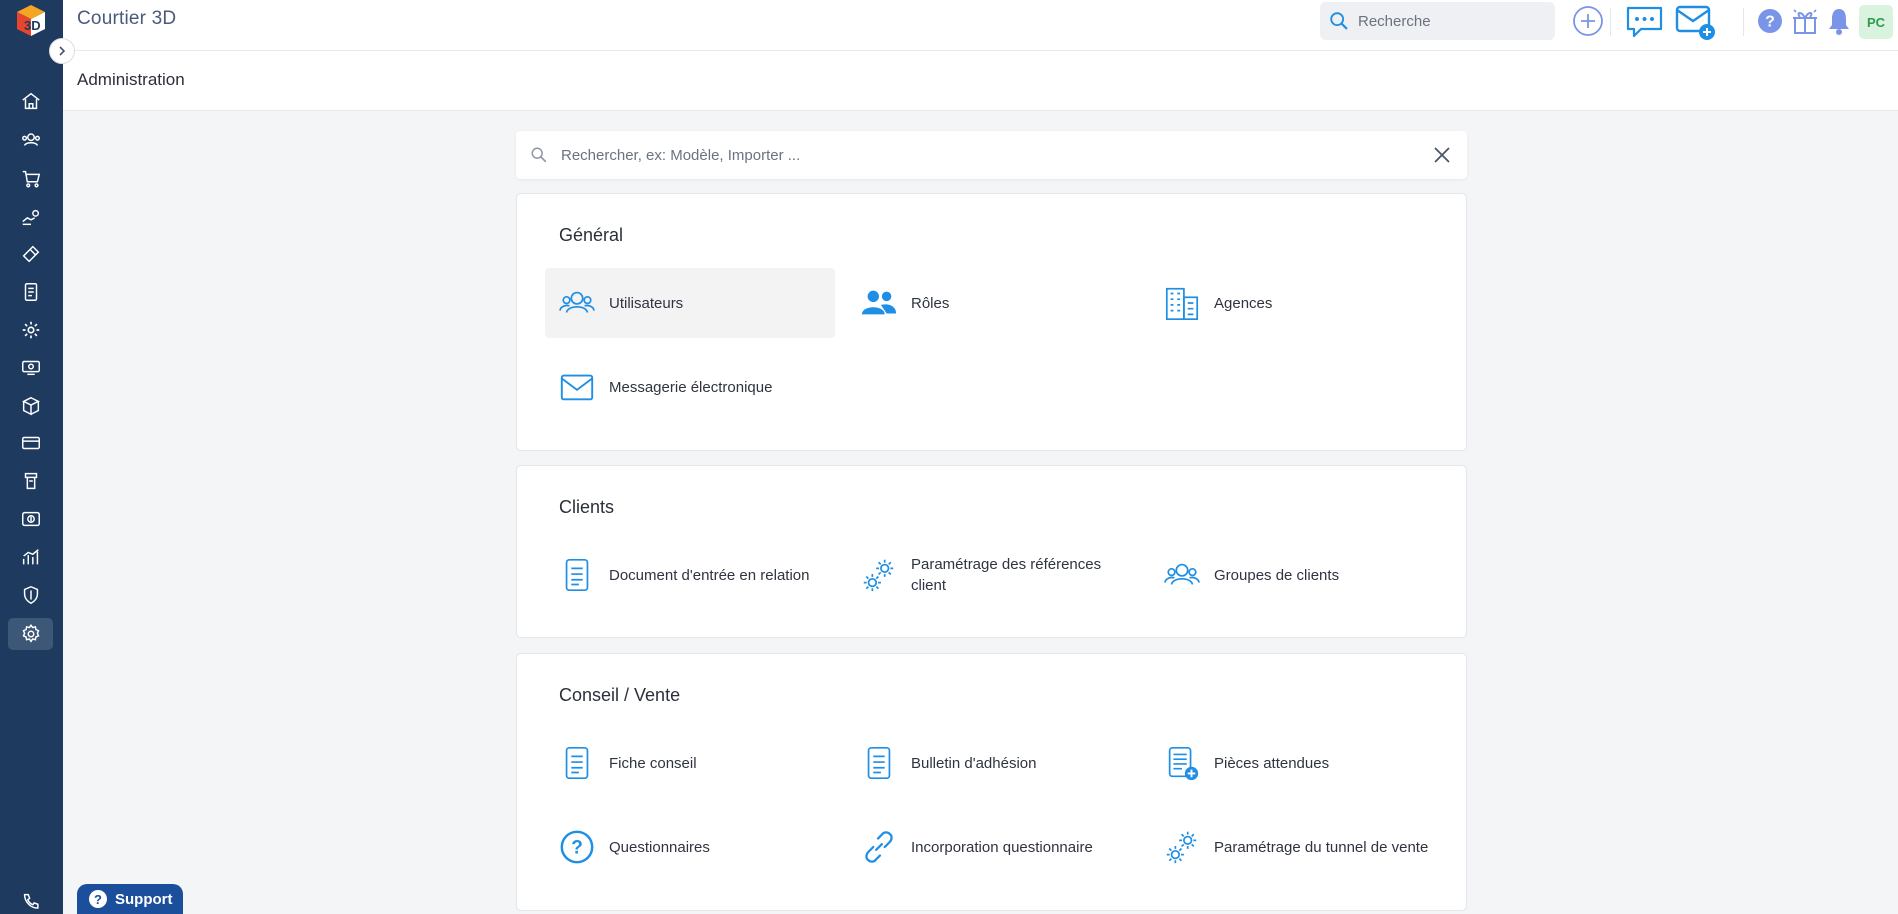  I want to click on roles-icon, so click(879, 303).